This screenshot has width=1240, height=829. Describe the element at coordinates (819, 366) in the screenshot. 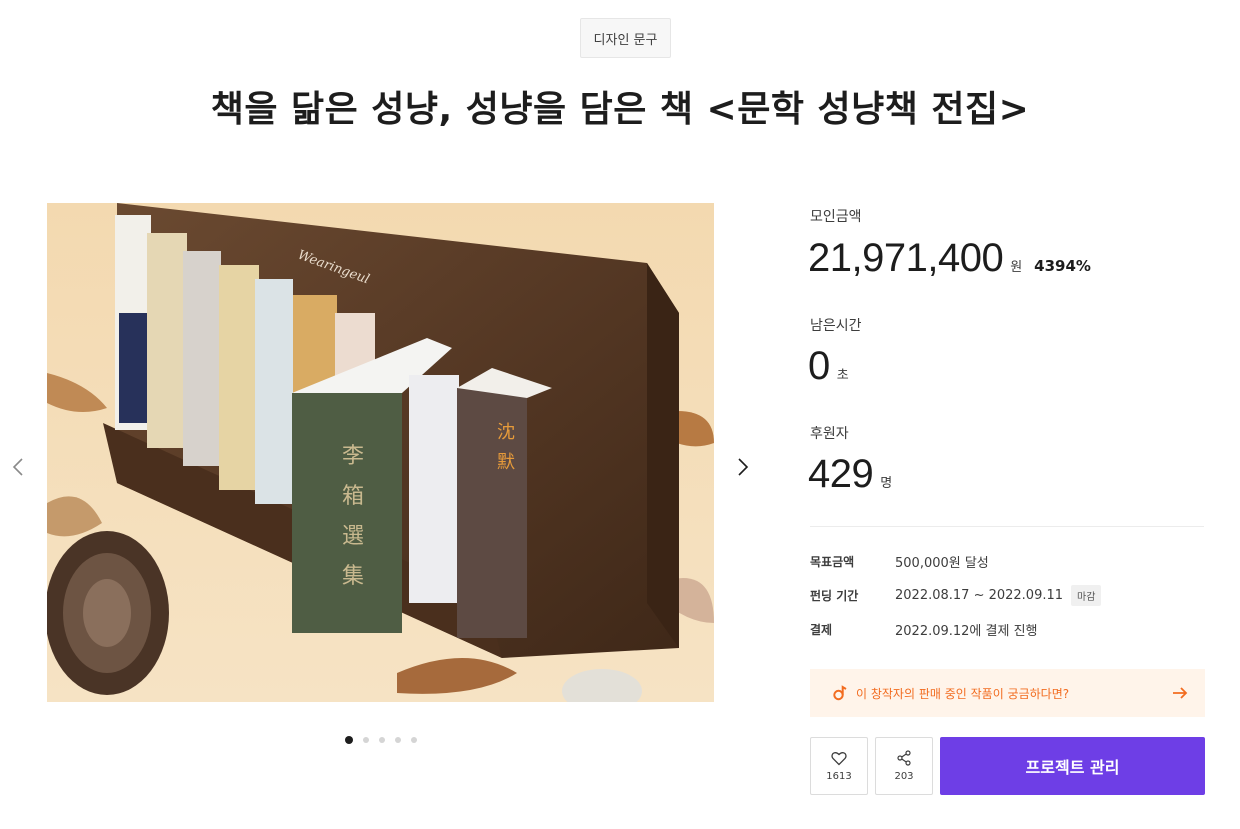

I see `time-left-value: 0` at that location.